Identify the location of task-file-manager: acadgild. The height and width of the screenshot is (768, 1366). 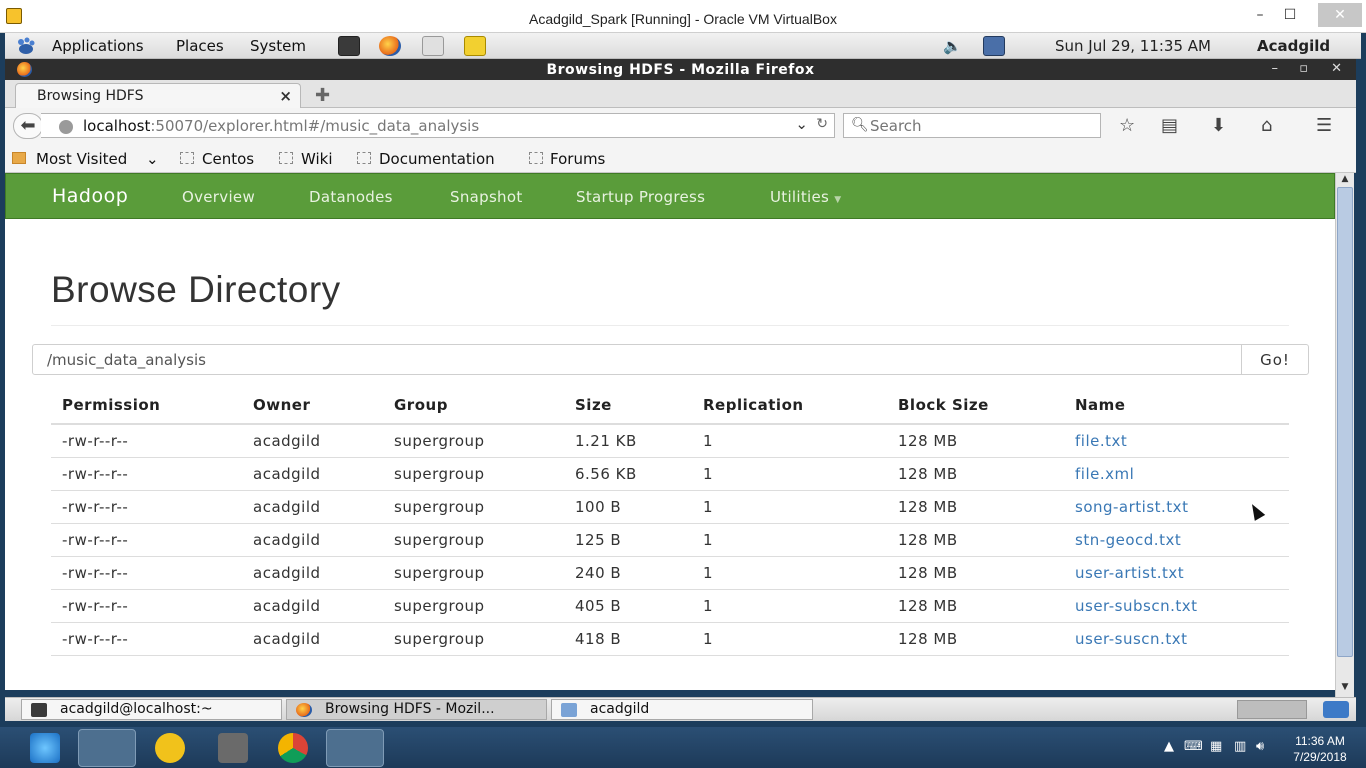
(682, 709).